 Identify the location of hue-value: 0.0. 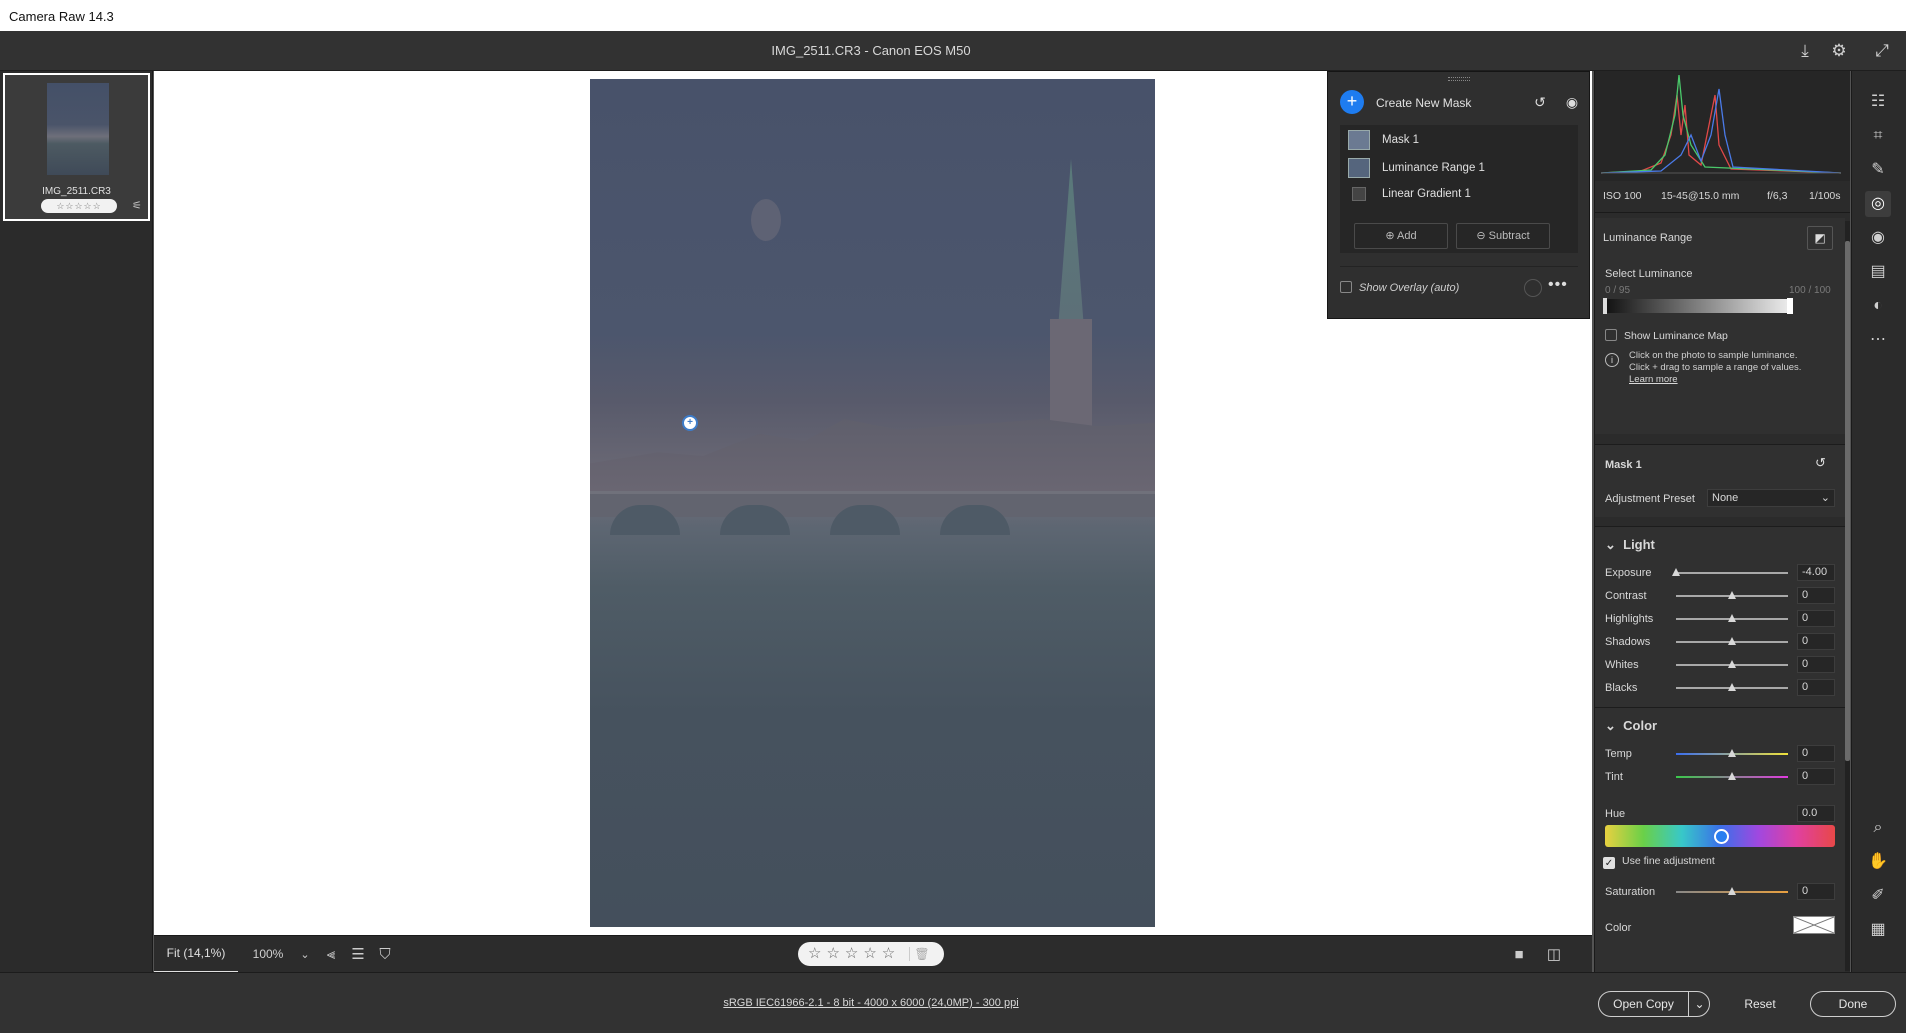
(1816, 813).